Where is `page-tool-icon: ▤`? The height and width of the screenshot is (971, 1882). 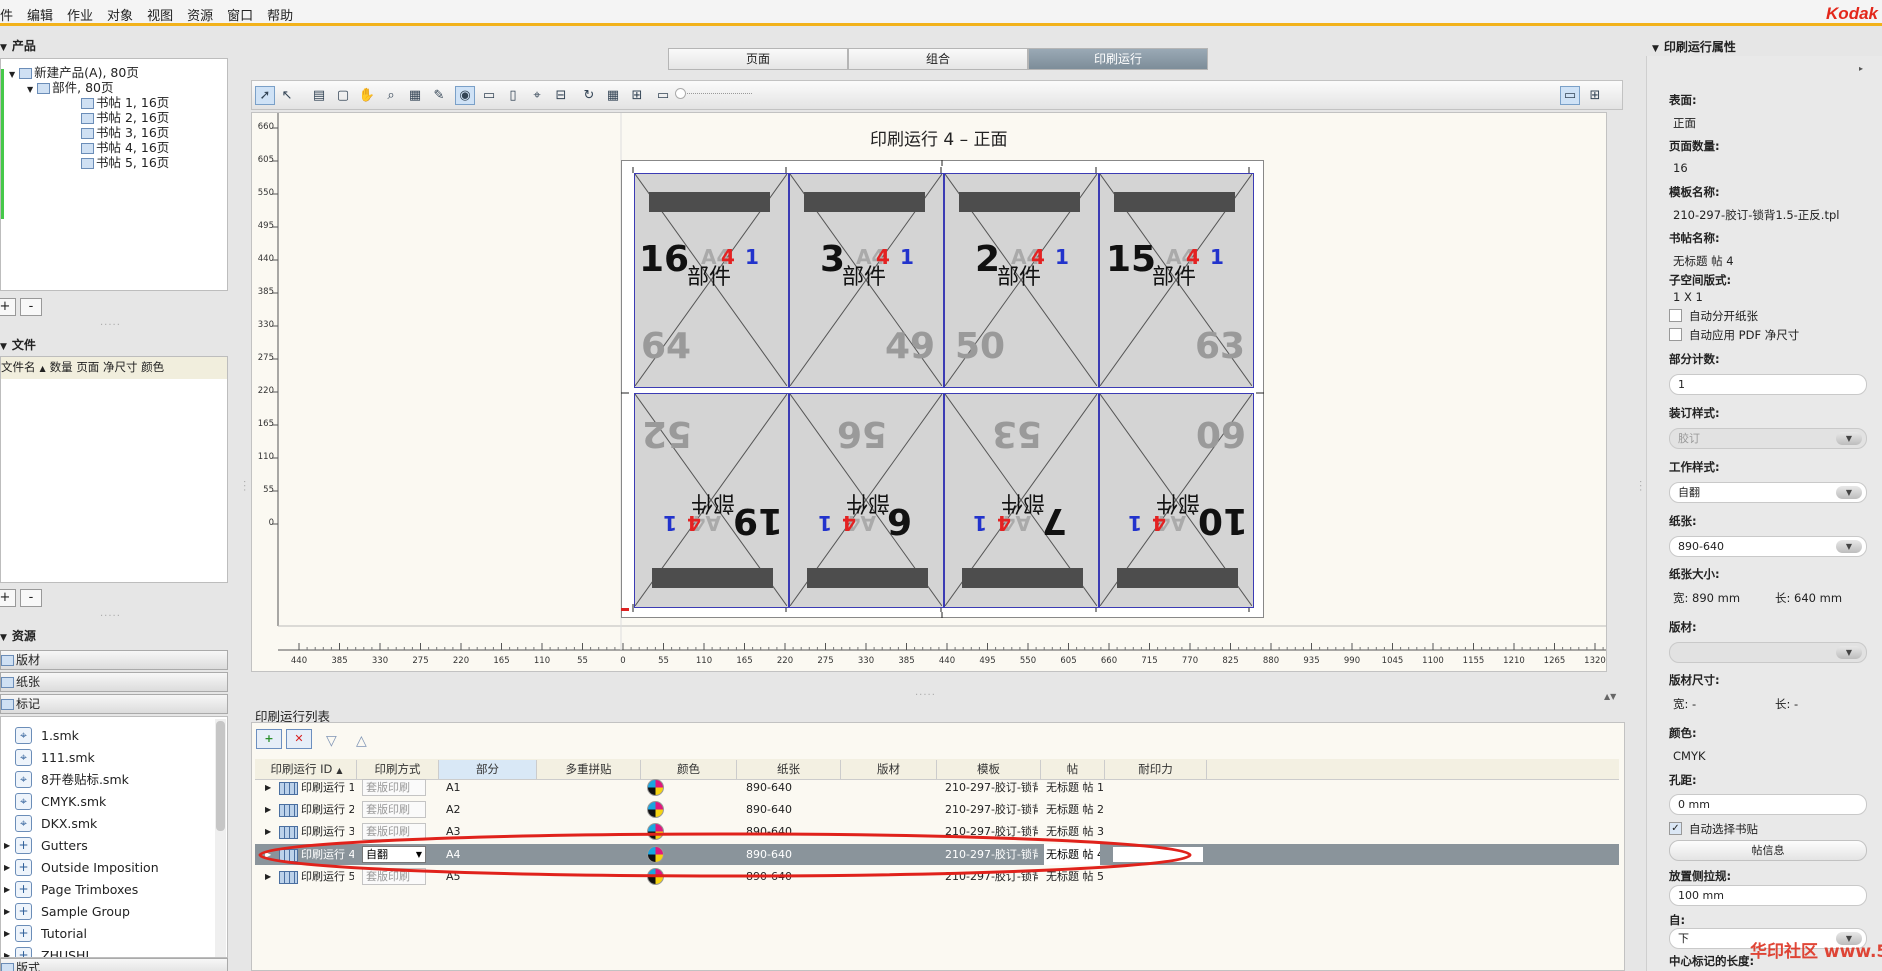 page-tool-icon: ▤ is located at coordinates (319, 95).